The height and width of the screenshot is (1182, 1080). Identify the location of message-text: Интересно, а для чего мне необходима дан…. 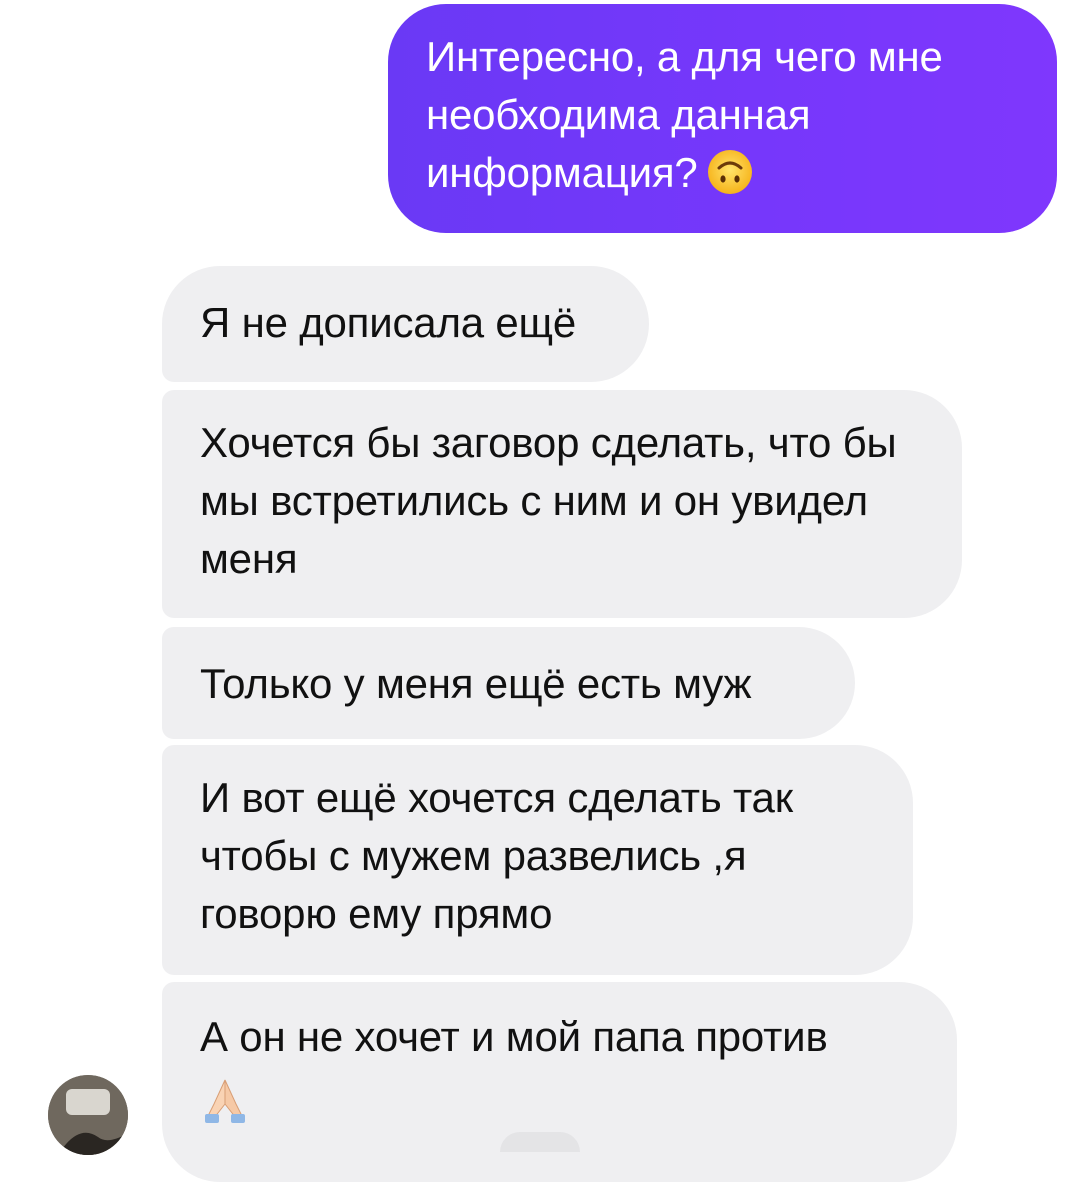
(684, 114).